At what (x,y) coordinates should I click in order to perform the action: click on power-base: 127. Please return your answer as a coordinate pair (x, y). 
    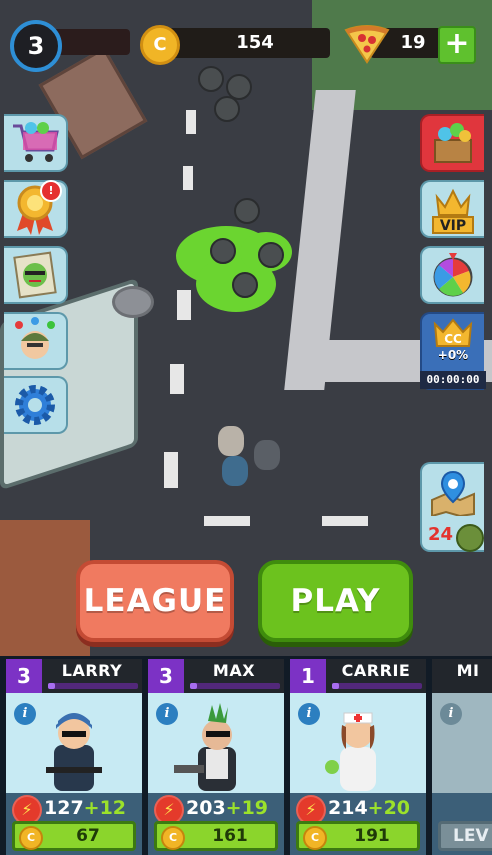
    Looking at the image, I should click on (64, 808).